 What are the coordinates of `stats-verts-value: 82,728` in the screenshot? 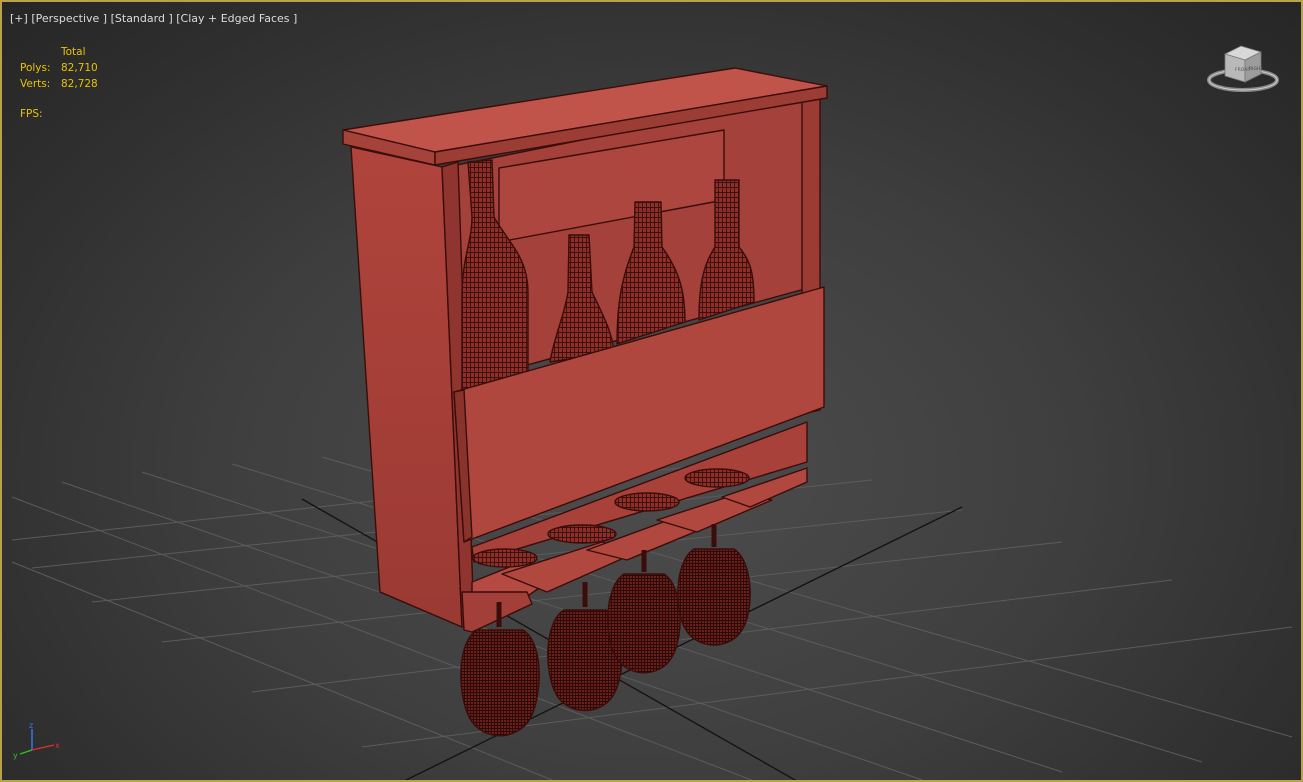 It's located at (79, 84).